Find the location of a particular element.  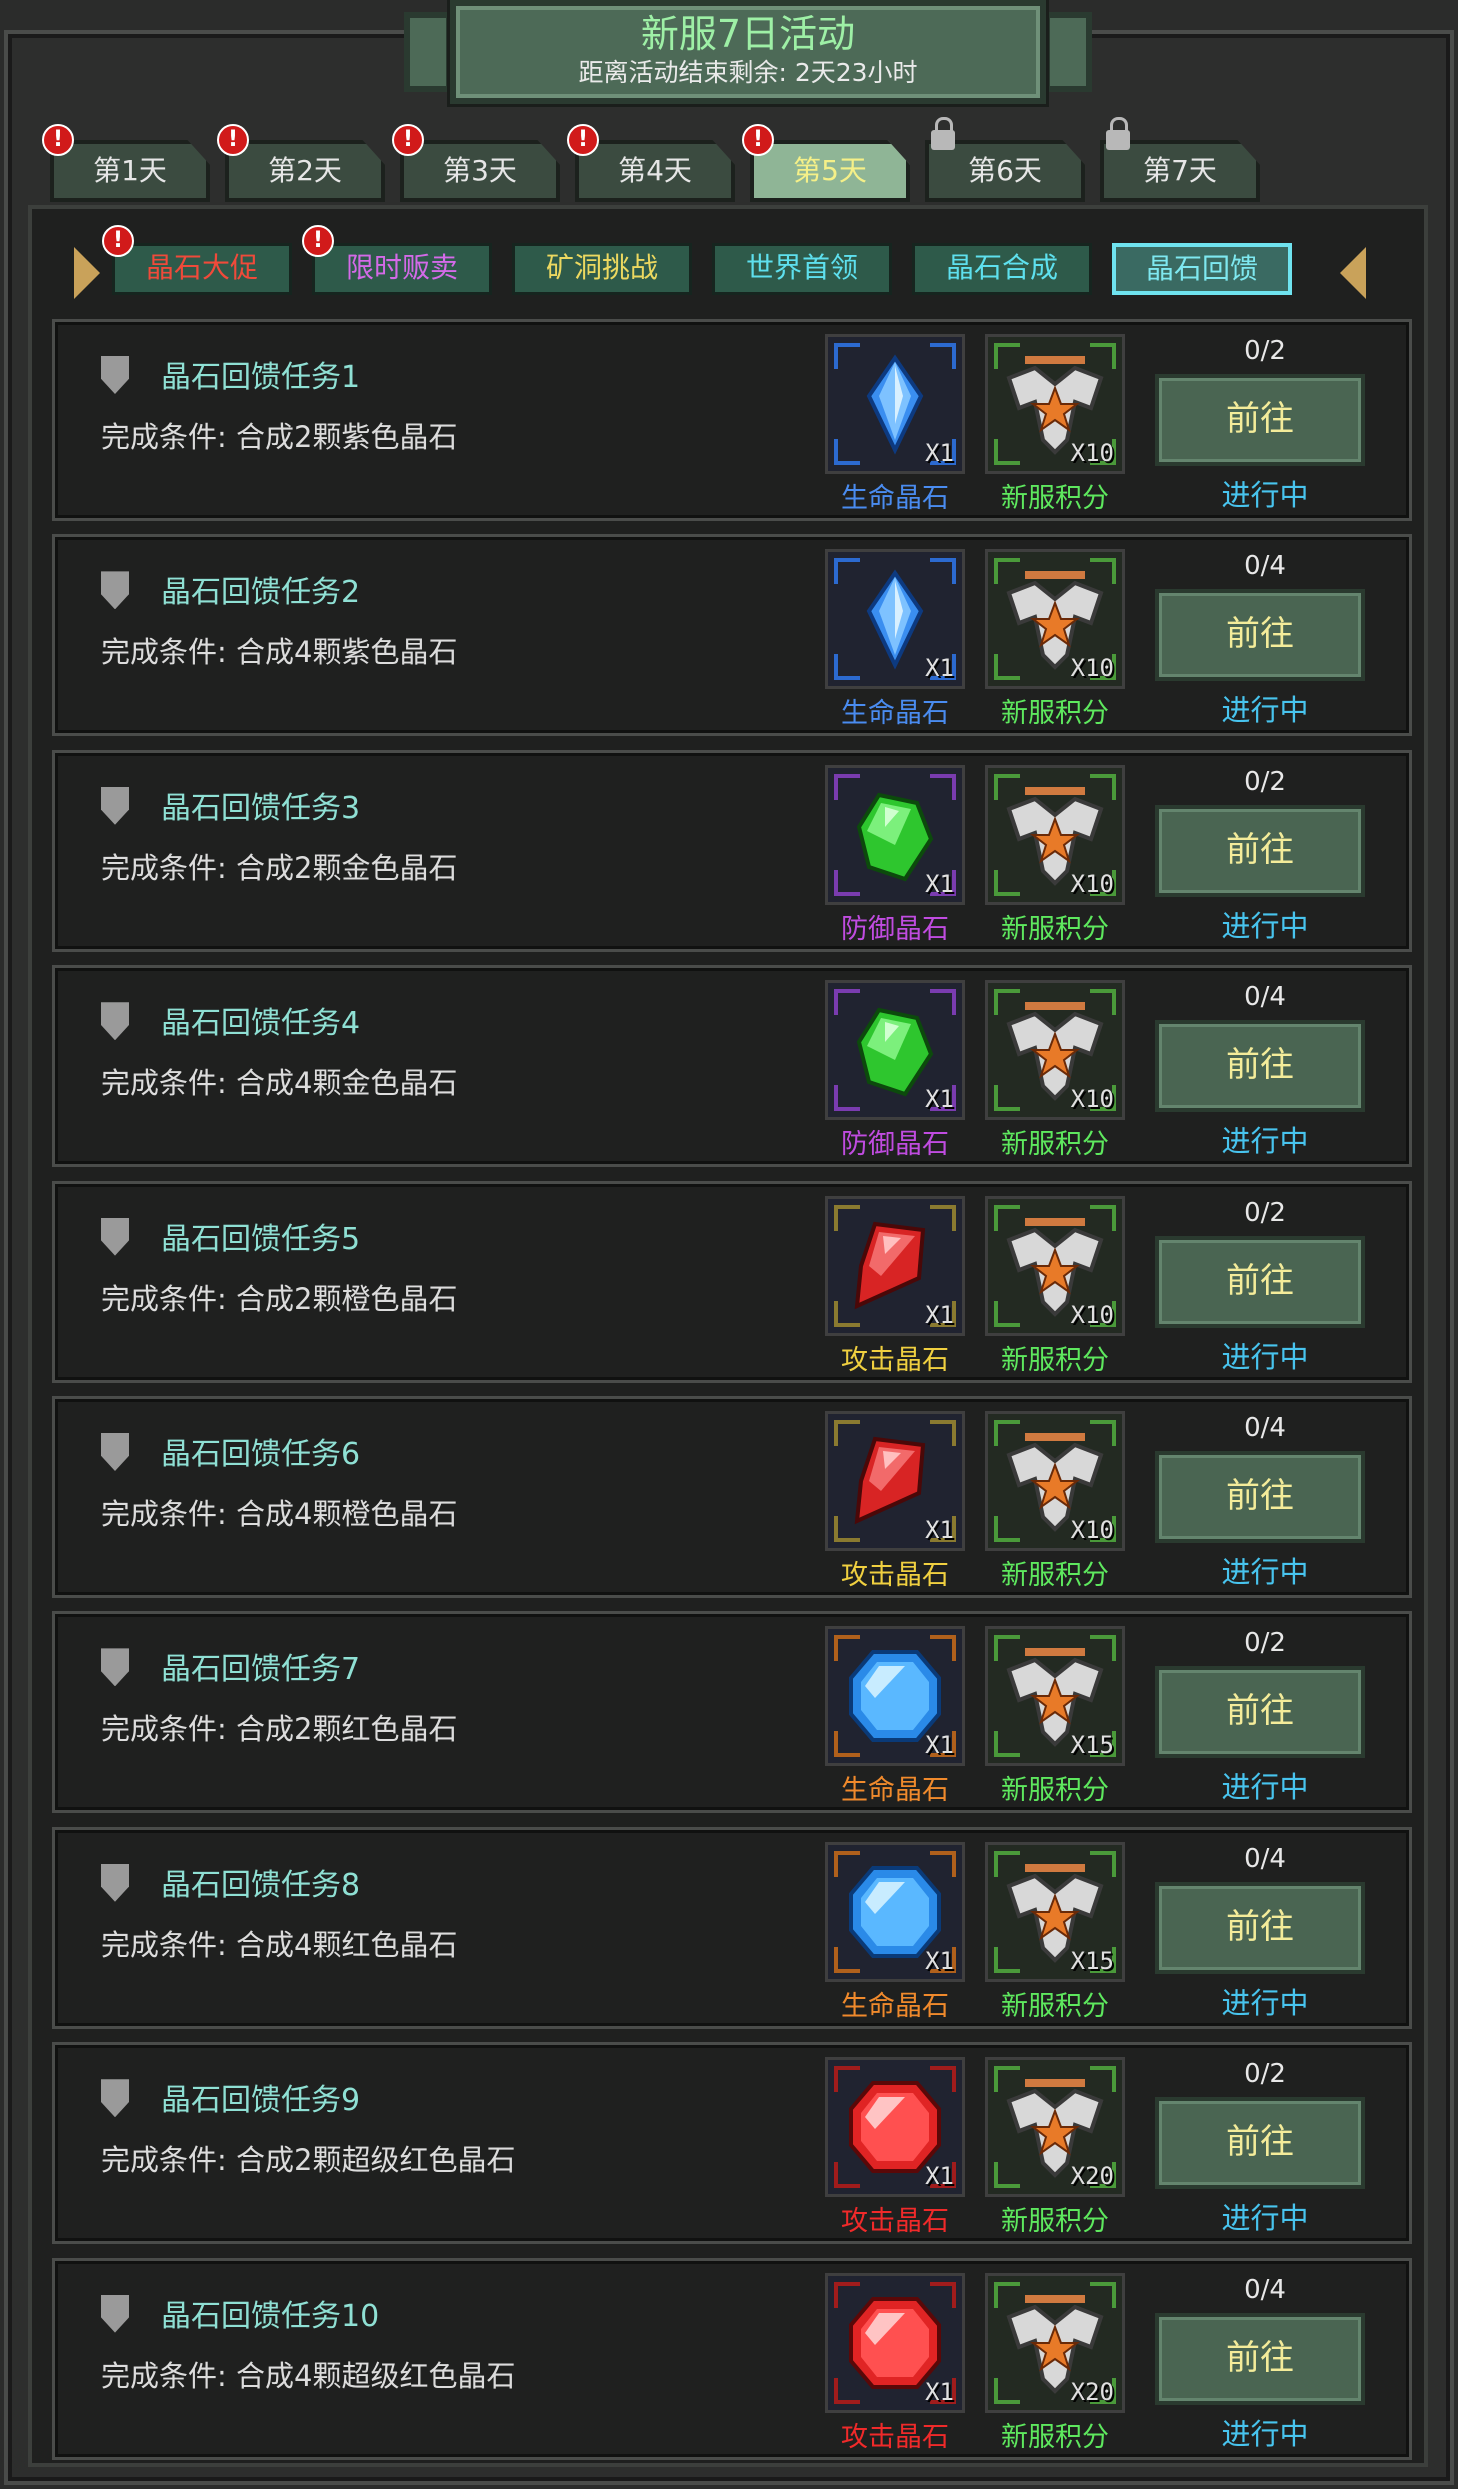

day-tab-3: 第3天 is located at coordinates (480, 171).